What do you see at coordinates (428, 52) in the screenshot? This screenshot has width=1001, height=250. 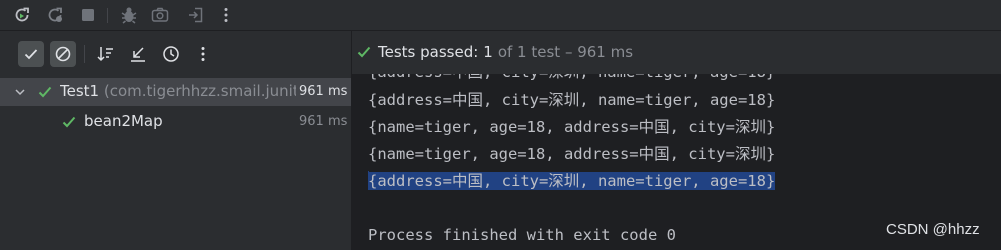 I see `status-label: Tests passed:` at bounding box center [428, 52].